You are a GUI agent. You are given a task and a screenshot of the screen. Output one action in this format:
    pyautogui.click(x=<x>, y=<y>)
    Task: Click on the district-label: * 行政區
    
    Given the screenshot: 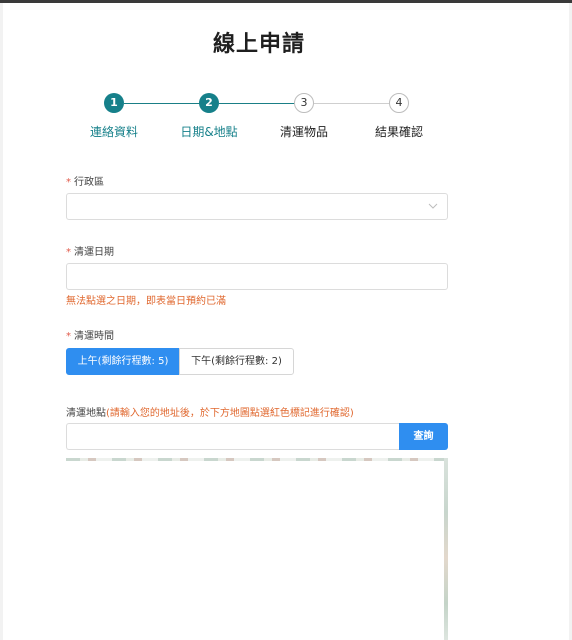 What is the action you would take?
    pyautogui.click(x=85, y=180)
    